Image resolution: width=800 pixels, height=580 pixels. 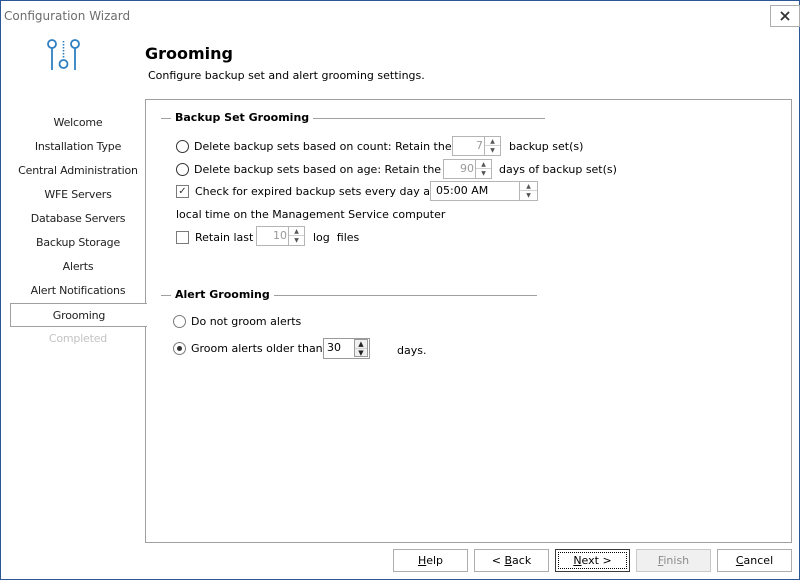 I want to click on retain-days-suffix: days of backup set(s), so click(x=558, y=169).